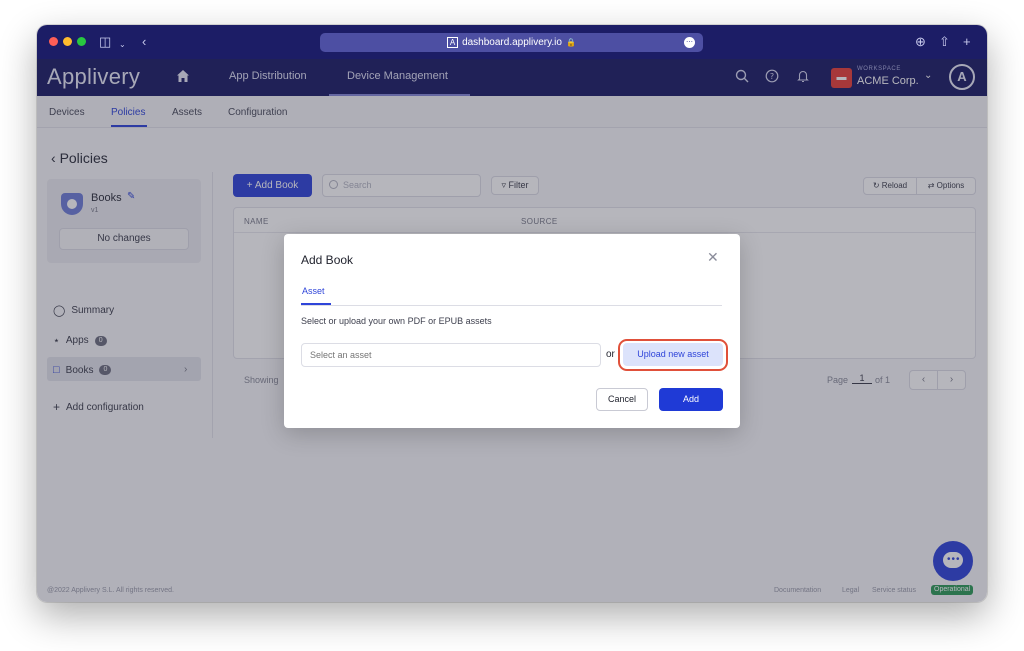  I want to click on add-button: Add, so click(691, 399).